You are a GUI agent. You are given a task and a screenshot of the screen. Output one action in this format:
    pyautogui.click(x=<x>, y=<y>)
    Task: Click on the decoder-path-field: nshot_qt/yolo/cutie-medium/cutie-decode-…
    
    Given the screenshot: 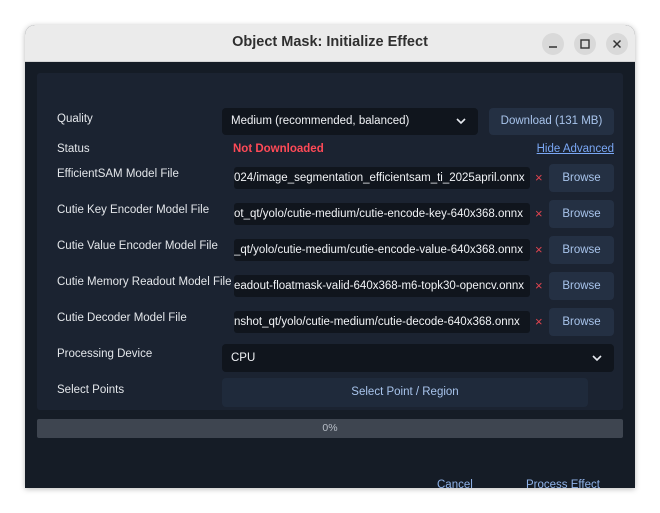 What is the action you would take?
    pyautogui.click(x=382, y=322)
    